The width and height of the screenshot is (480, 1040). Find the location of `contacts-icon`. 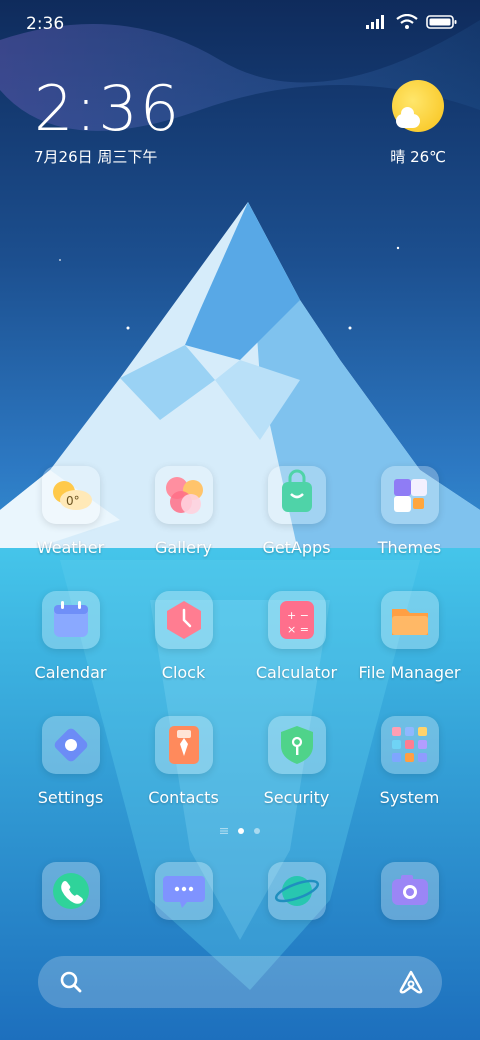

contacts-icon is located at coordinates (183, 745).